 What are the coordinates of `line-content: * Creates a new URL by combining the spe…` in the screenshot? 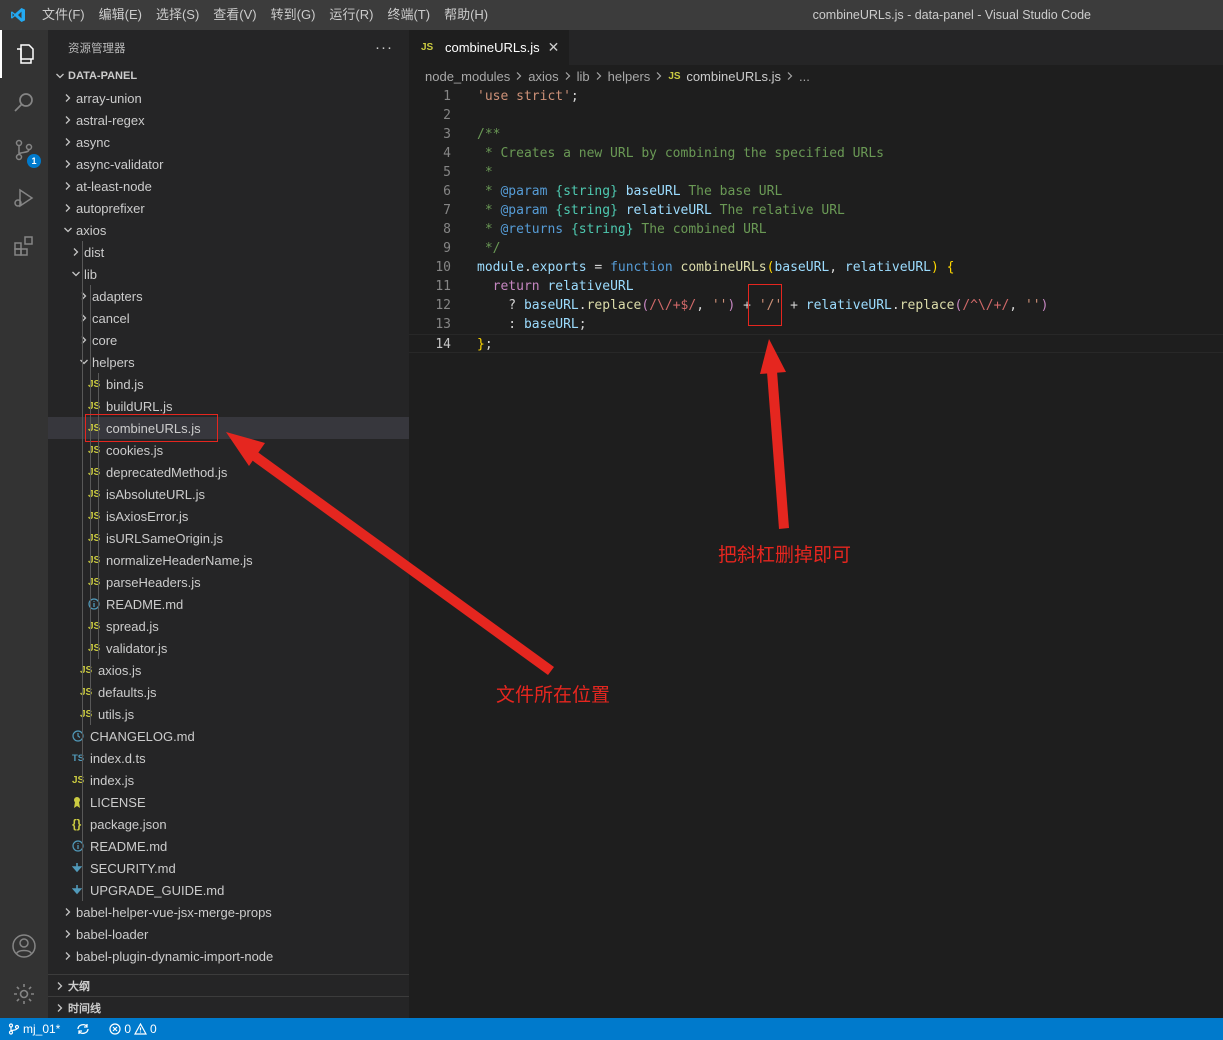 It's located at (680, 153).